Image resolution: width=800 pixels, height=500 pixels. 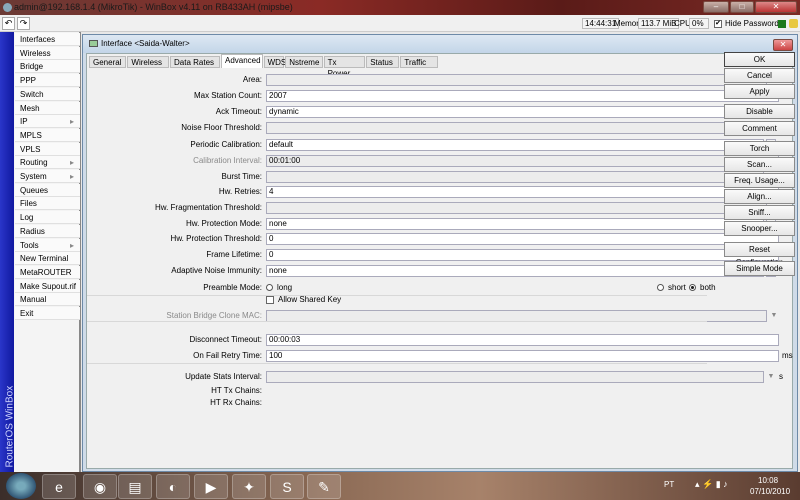 I want to click on dialog-close-button: ✕, so click(x=783, y=45).